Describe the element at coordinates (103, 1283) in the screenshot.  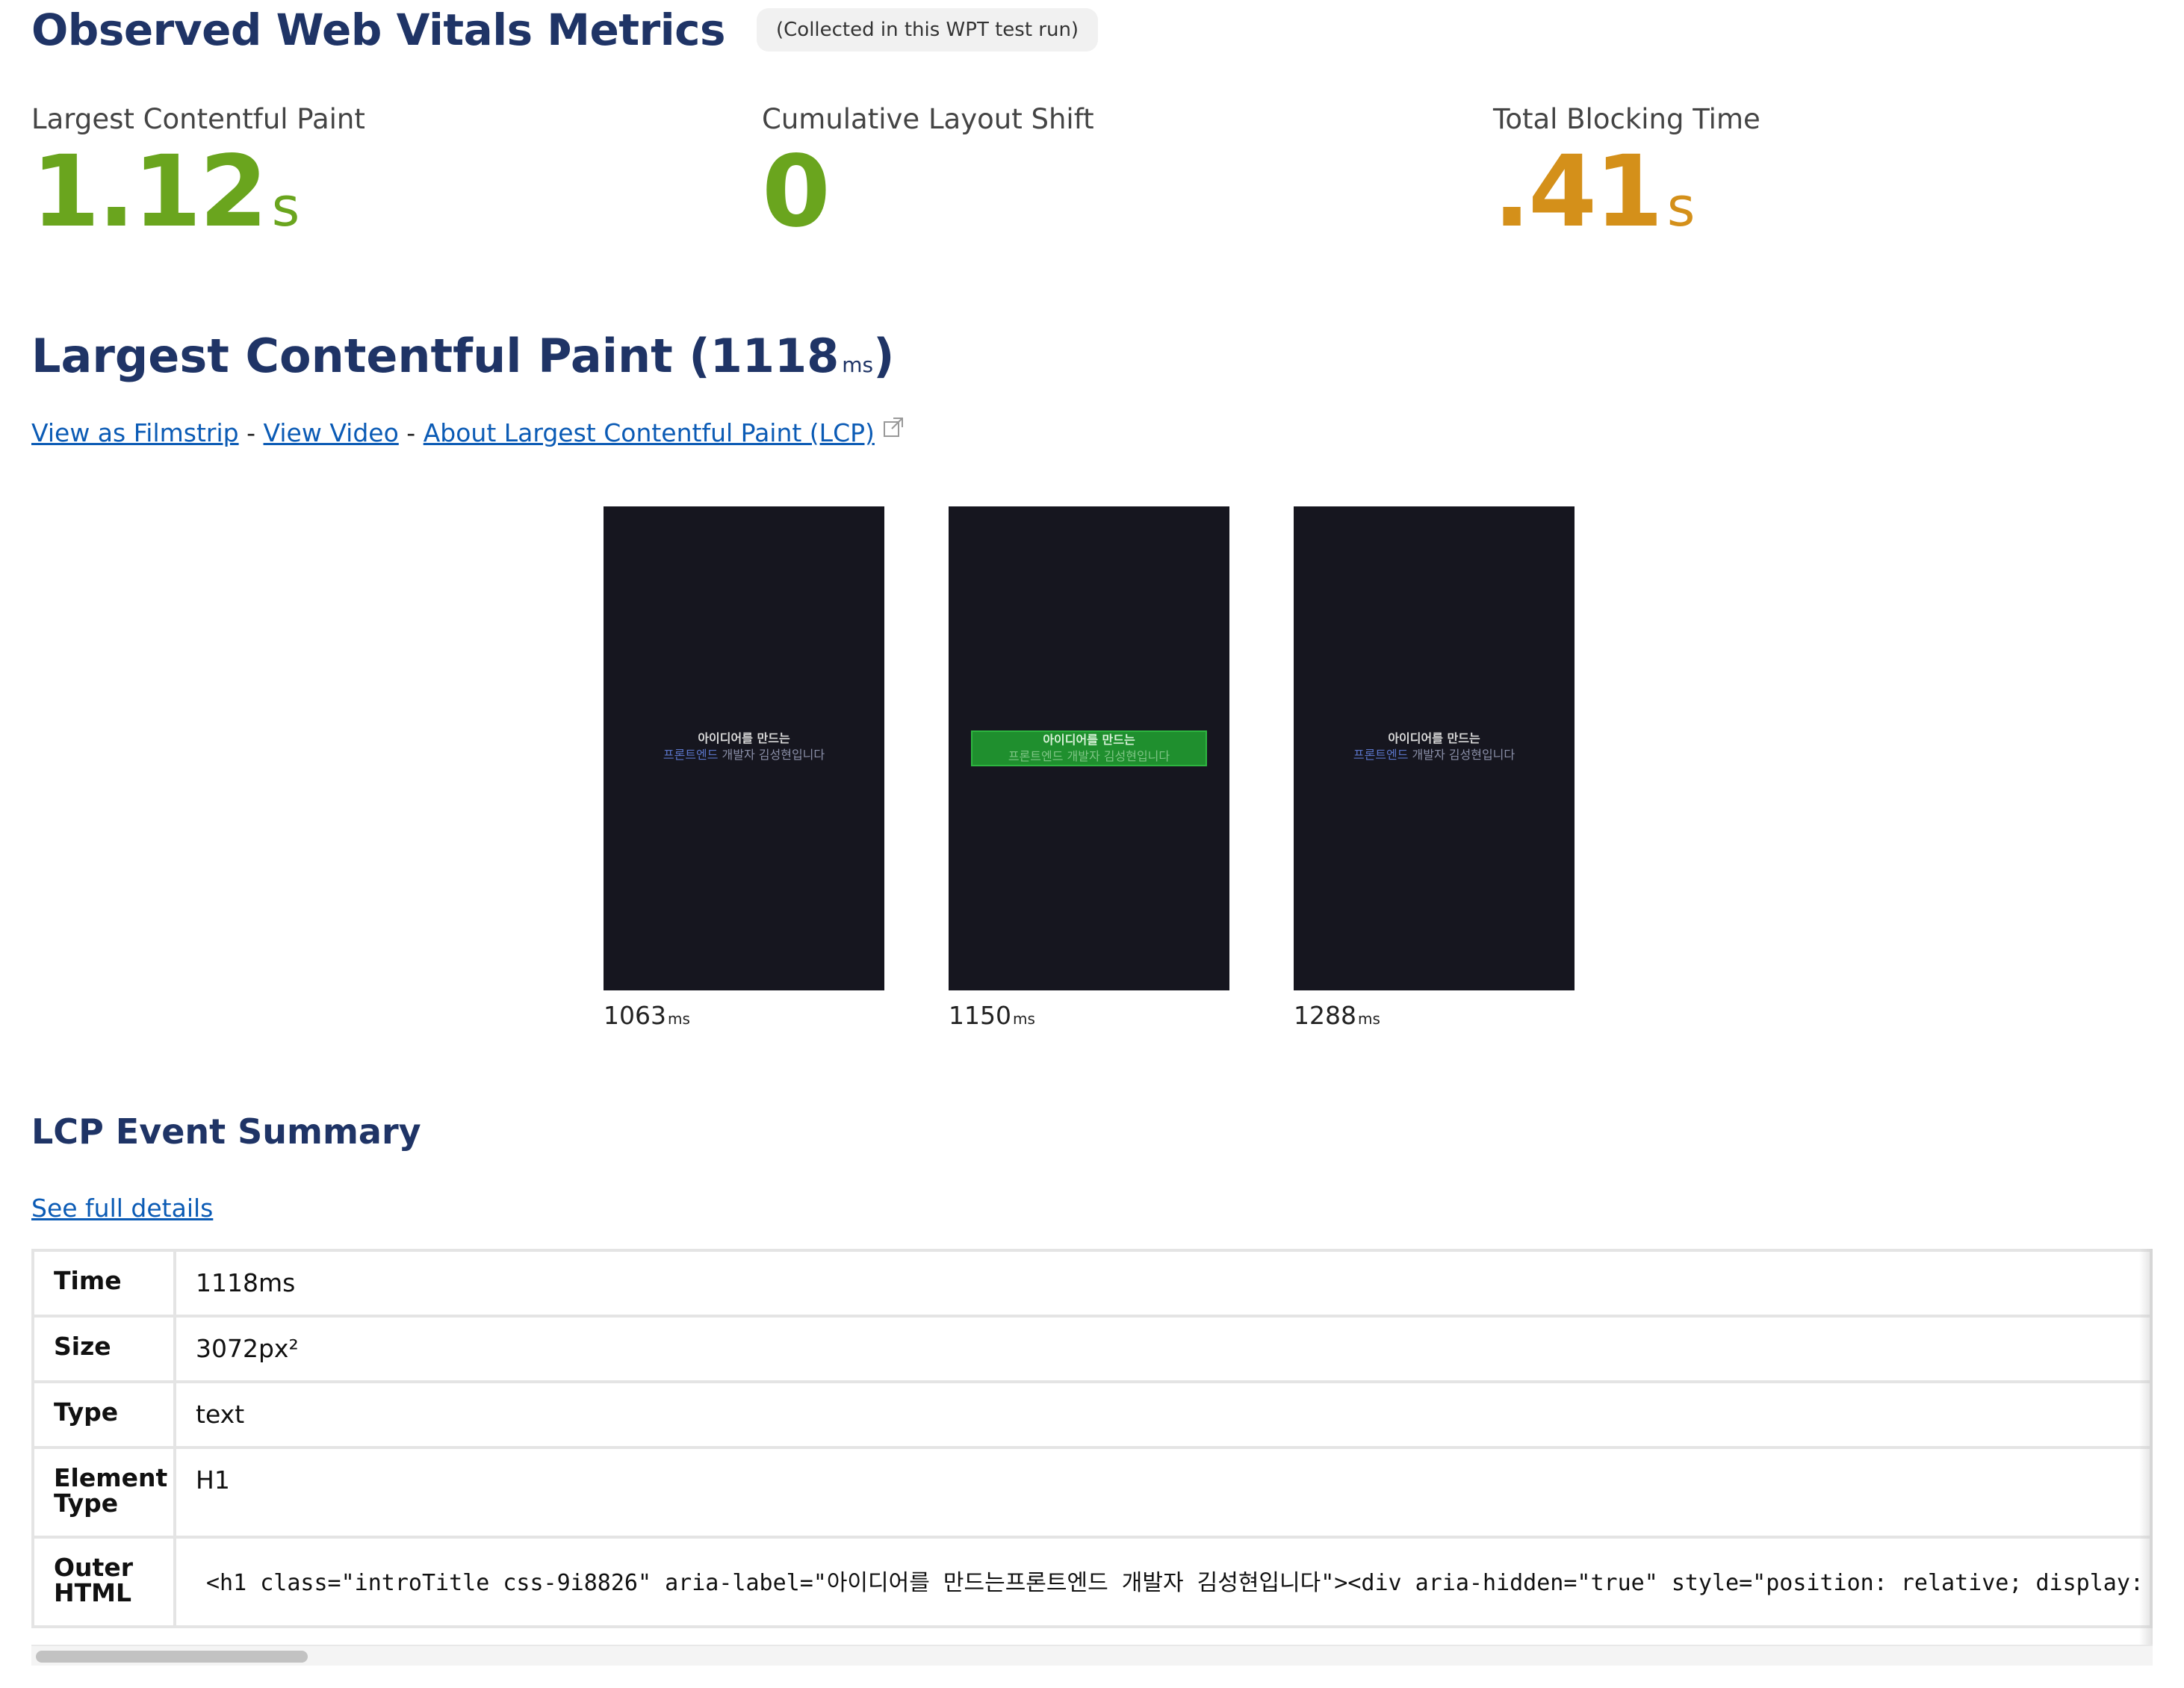
I see `row-key: Time` at that location.